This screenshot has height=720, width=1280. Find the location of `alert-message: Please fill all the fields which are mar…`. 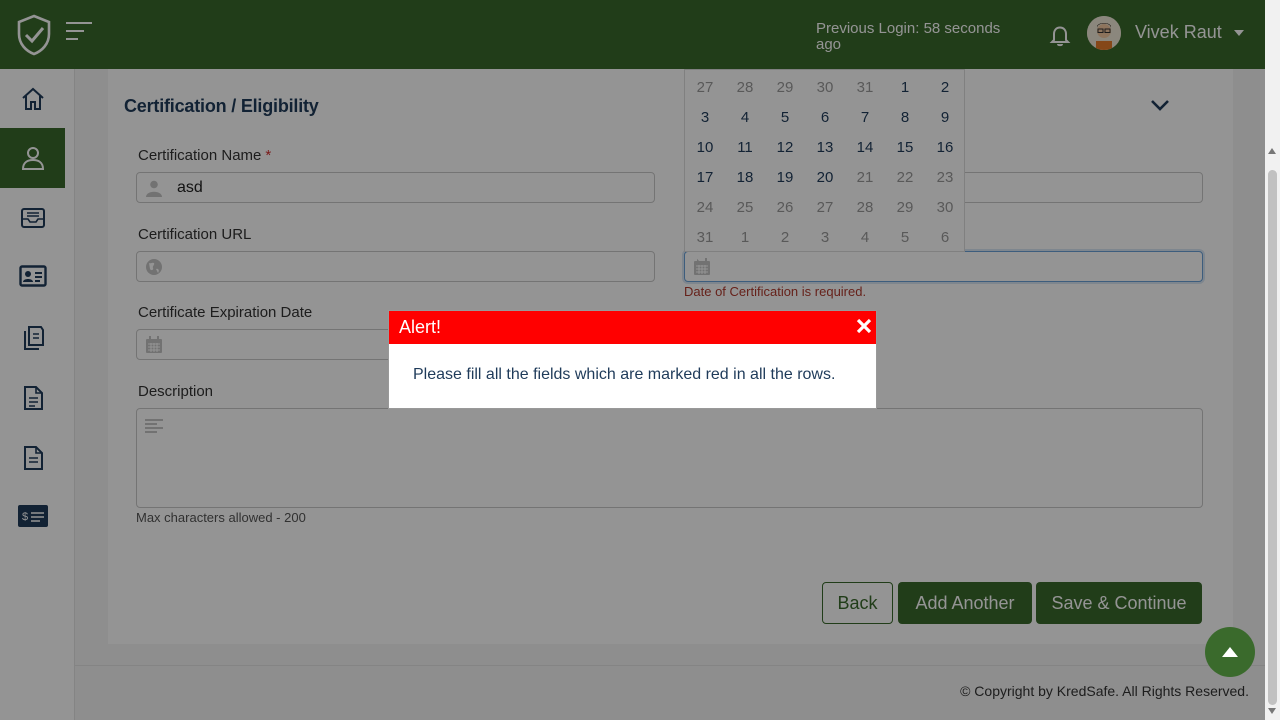

alert-message: Please fill all the fields which are mar… is located at coordinates (624, 374).